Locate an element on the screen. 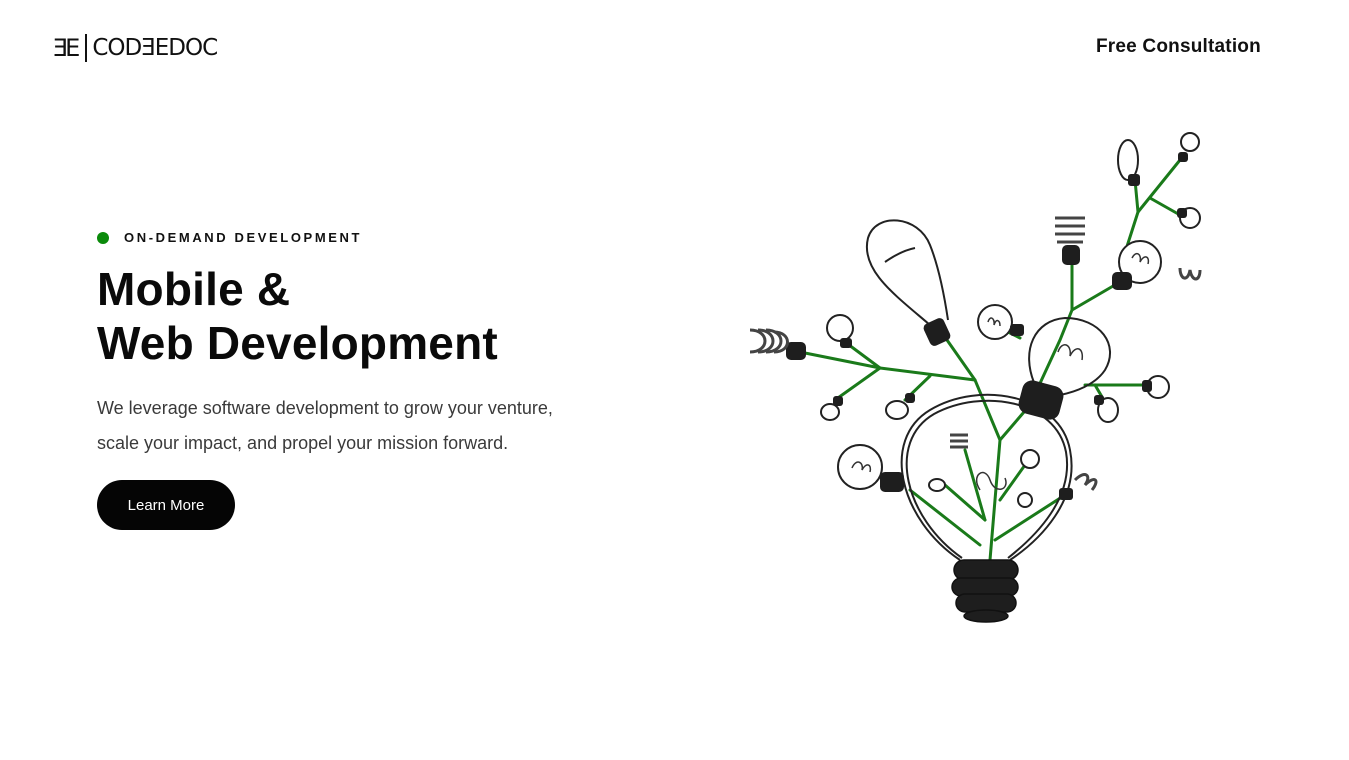 The height and width of the screenshot is (760, 1349). hero-headline: Mobile & Web Development is located at coordinates (297, 316).